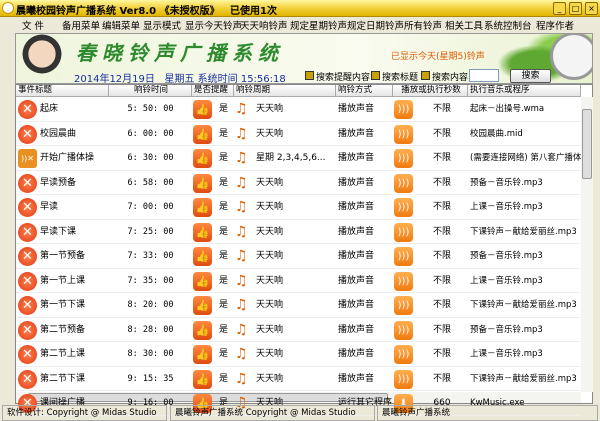 Image resolution: width=600 pixels, height=421 pixels. What do you see at coordinates (263, 79) in the screenshot?
I see `time: 15:56:18` at bounding box center [263, 79].